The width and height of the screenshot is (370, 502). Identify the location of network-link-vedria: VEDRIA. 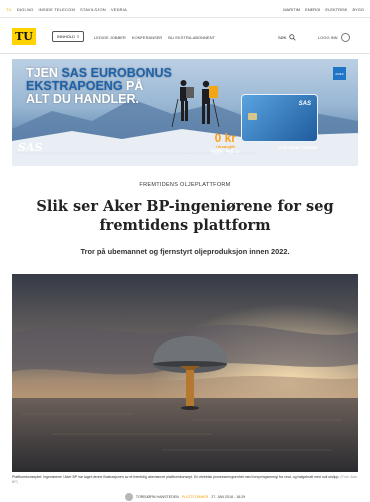
(119, 9).